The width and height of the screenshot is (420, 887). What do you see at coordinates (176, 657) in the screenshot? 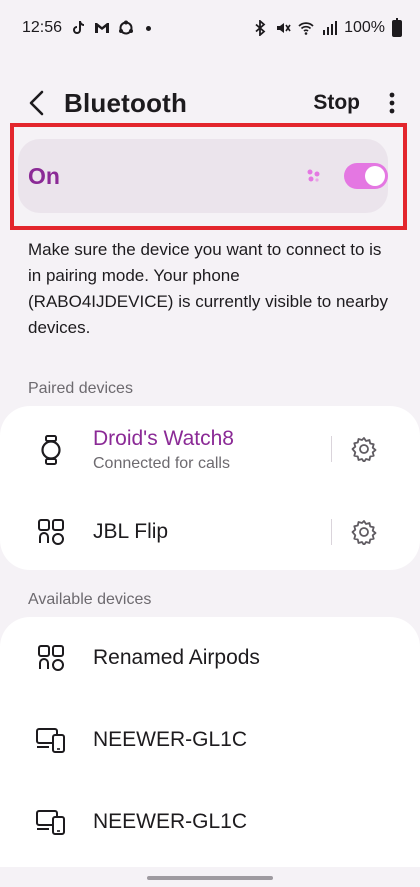
I see `device-name: Renamed Airpods` at bounding box center [176, 657].